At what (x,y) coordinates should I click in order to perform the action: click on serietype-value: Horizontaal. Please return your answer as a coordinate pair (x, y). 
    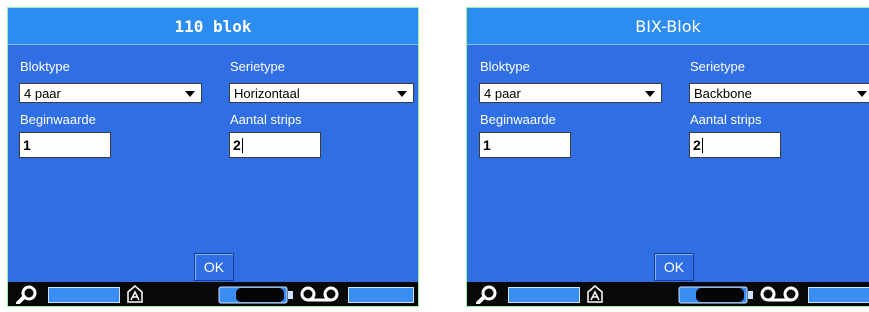
    Looking at the image, I should click on (267, 93).